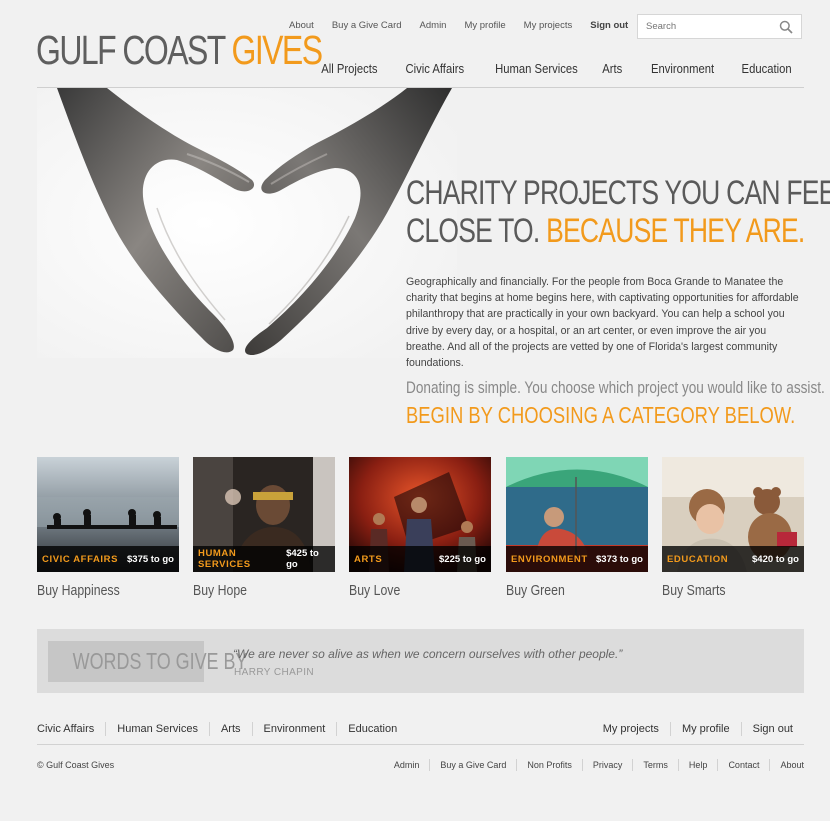 The width and height of the screenshot is (830, 821). What do you see at coordinates (772, 729) in the screenshot?
I see `footer-link-sign-out: Sign out` at bounding box center [772, 729].